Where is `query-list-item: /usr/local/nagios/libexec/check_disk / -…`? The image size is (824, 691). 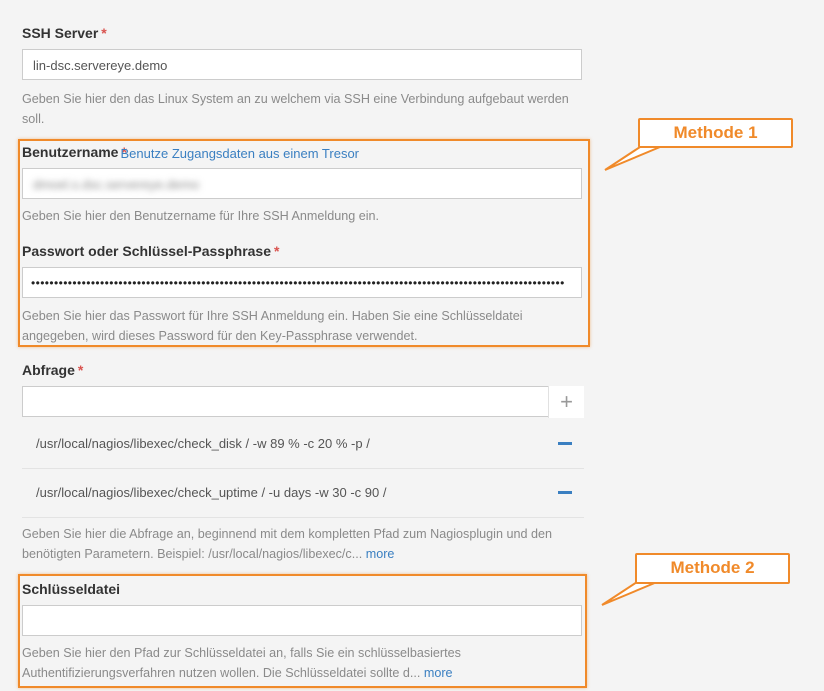 query-list-item: /usr/local/nagios/libexec/check_disk / -… is located at coordinates (303, 444).